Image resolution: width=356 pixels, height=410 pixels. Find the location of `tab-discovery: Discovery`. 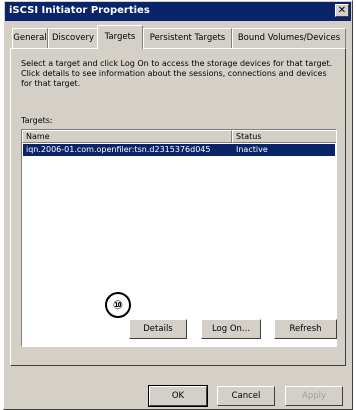

tab-discovery: Discovery is located at coordinates (73, 38).